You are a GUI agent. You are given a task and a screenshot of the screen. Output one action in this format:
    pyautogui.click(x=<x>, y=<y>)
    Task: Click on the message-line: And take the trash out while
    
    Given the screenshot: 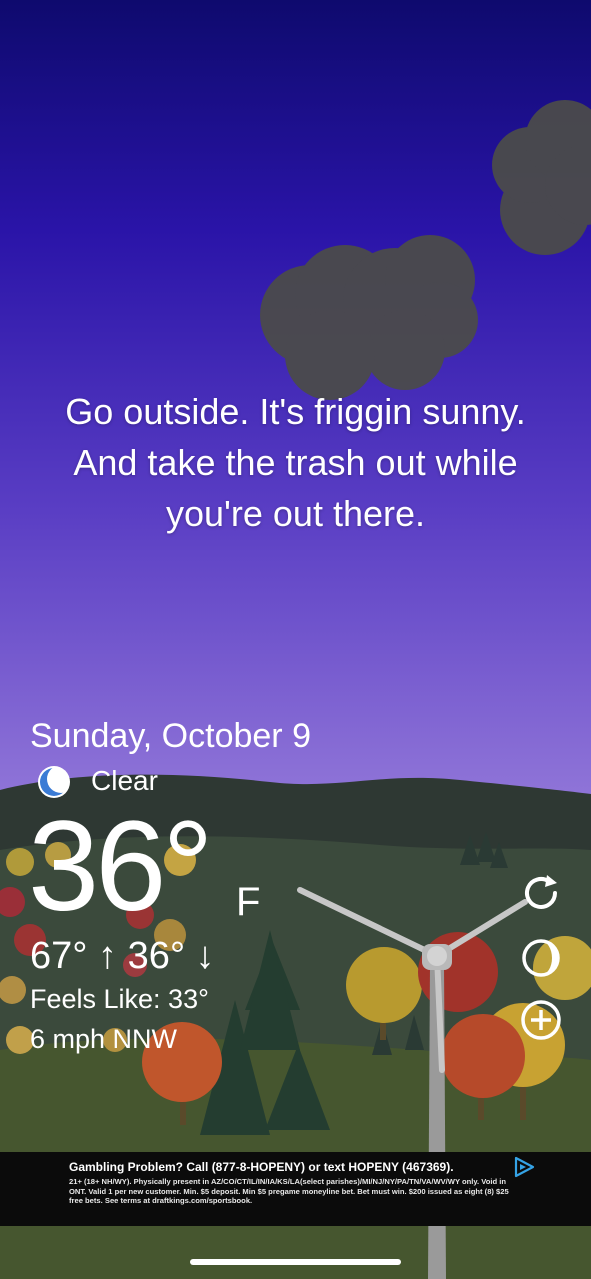 What is the action you would take?
    pyautogui.click(x=295, y=462)
    